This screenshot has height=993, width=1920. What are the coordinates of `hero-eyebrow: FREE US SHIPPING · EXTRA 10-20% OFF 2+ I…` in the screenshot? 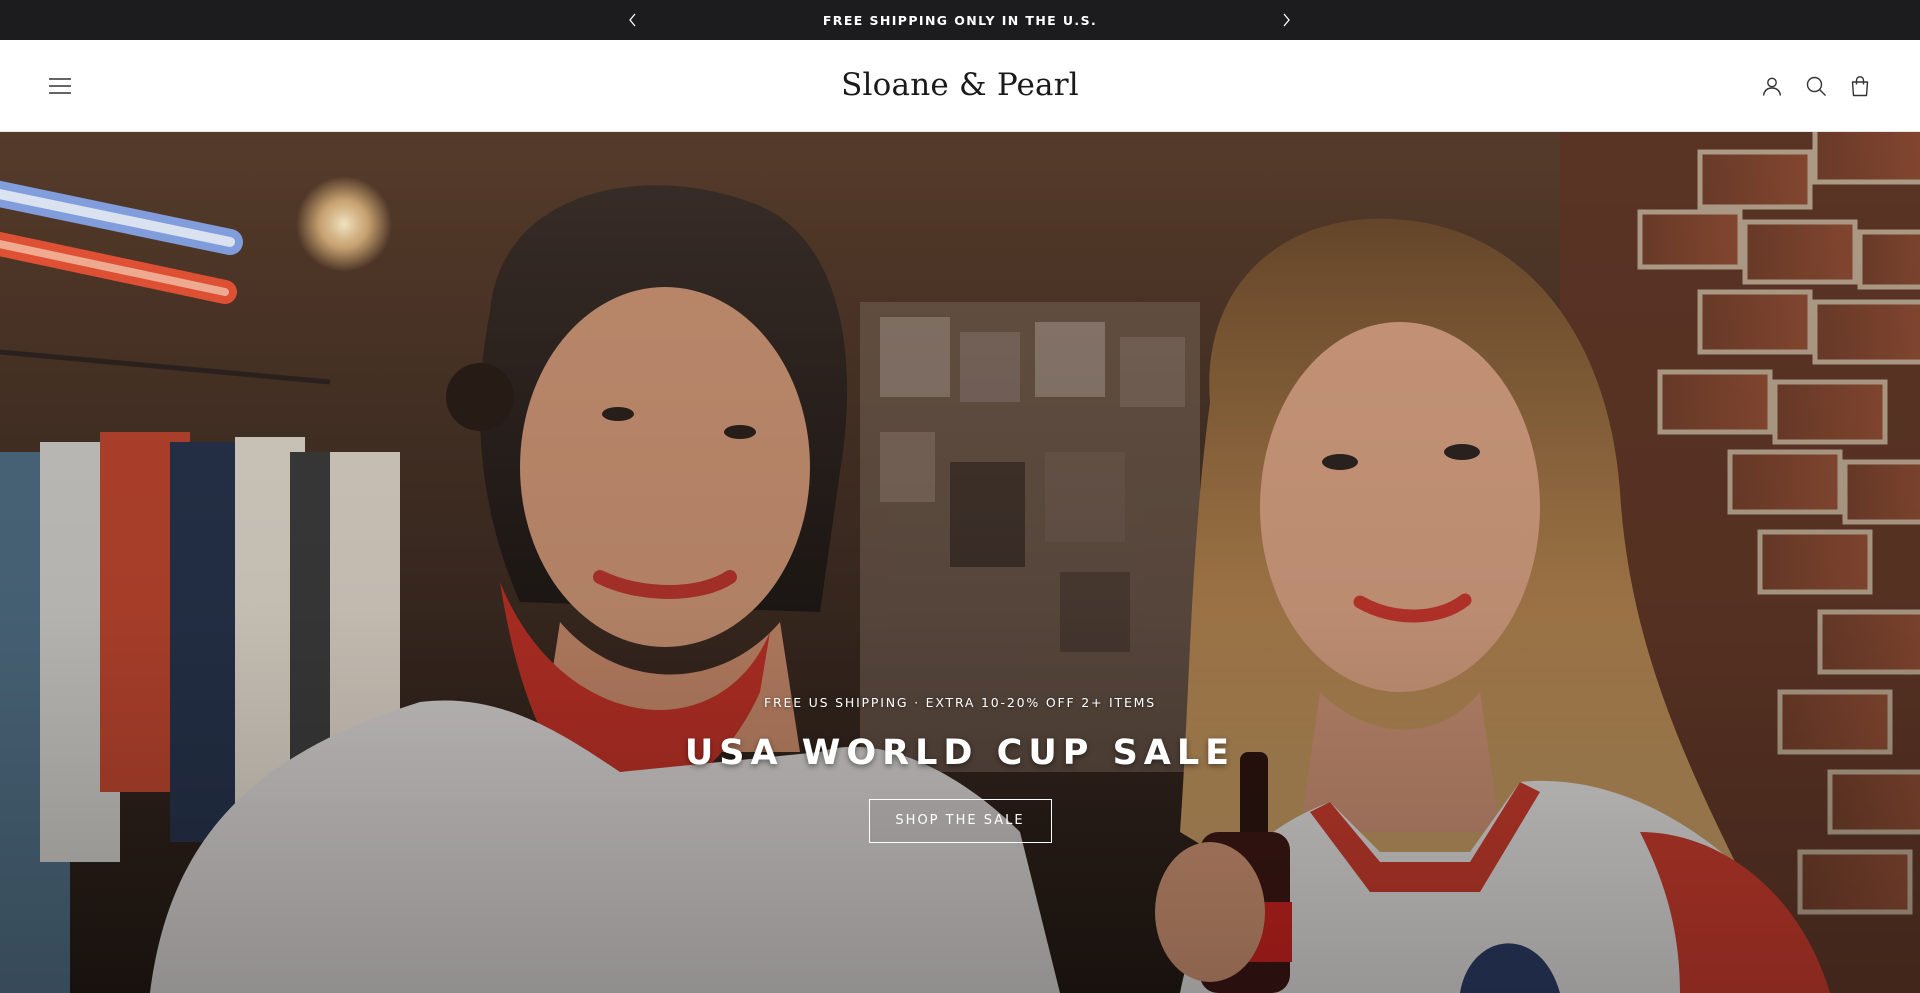 It's located at (960, 702).